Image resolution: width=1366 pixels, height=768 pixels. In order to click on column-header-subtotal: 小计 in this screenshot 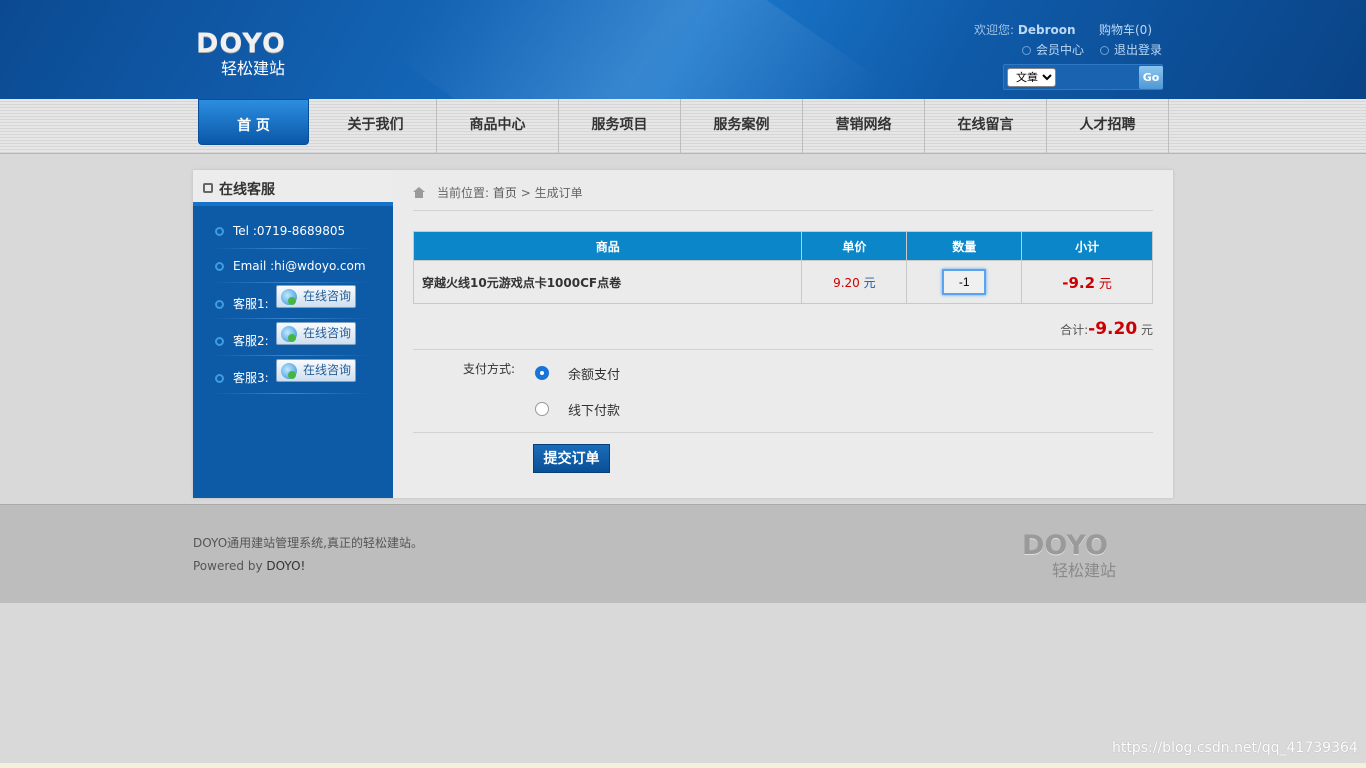, I will do `click(1087, 246)`.